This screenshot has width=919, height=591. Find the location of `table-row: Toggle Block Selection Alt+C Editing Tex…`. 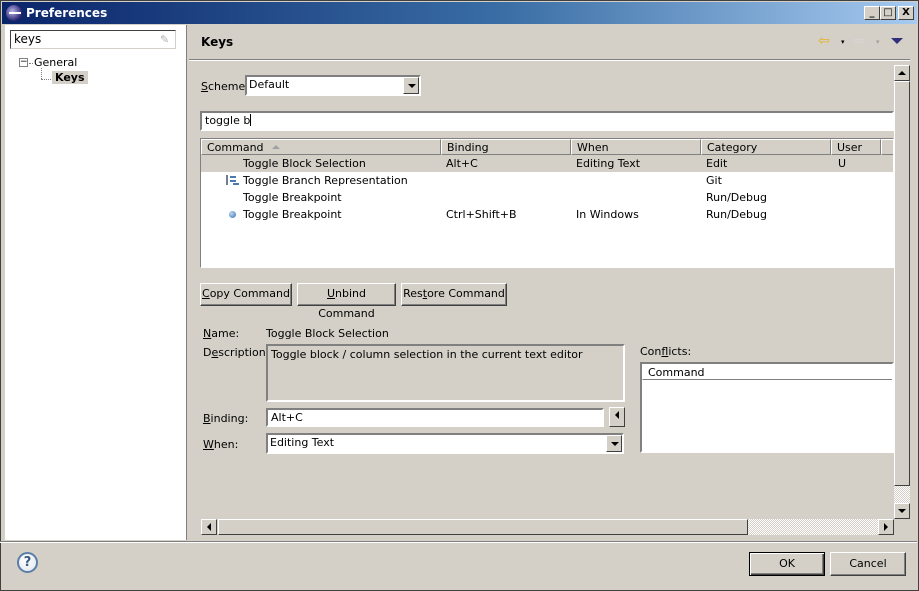

table-row: Toggle Block Selection Alt+C Editing Tex… is located at coordinates (547, 163).